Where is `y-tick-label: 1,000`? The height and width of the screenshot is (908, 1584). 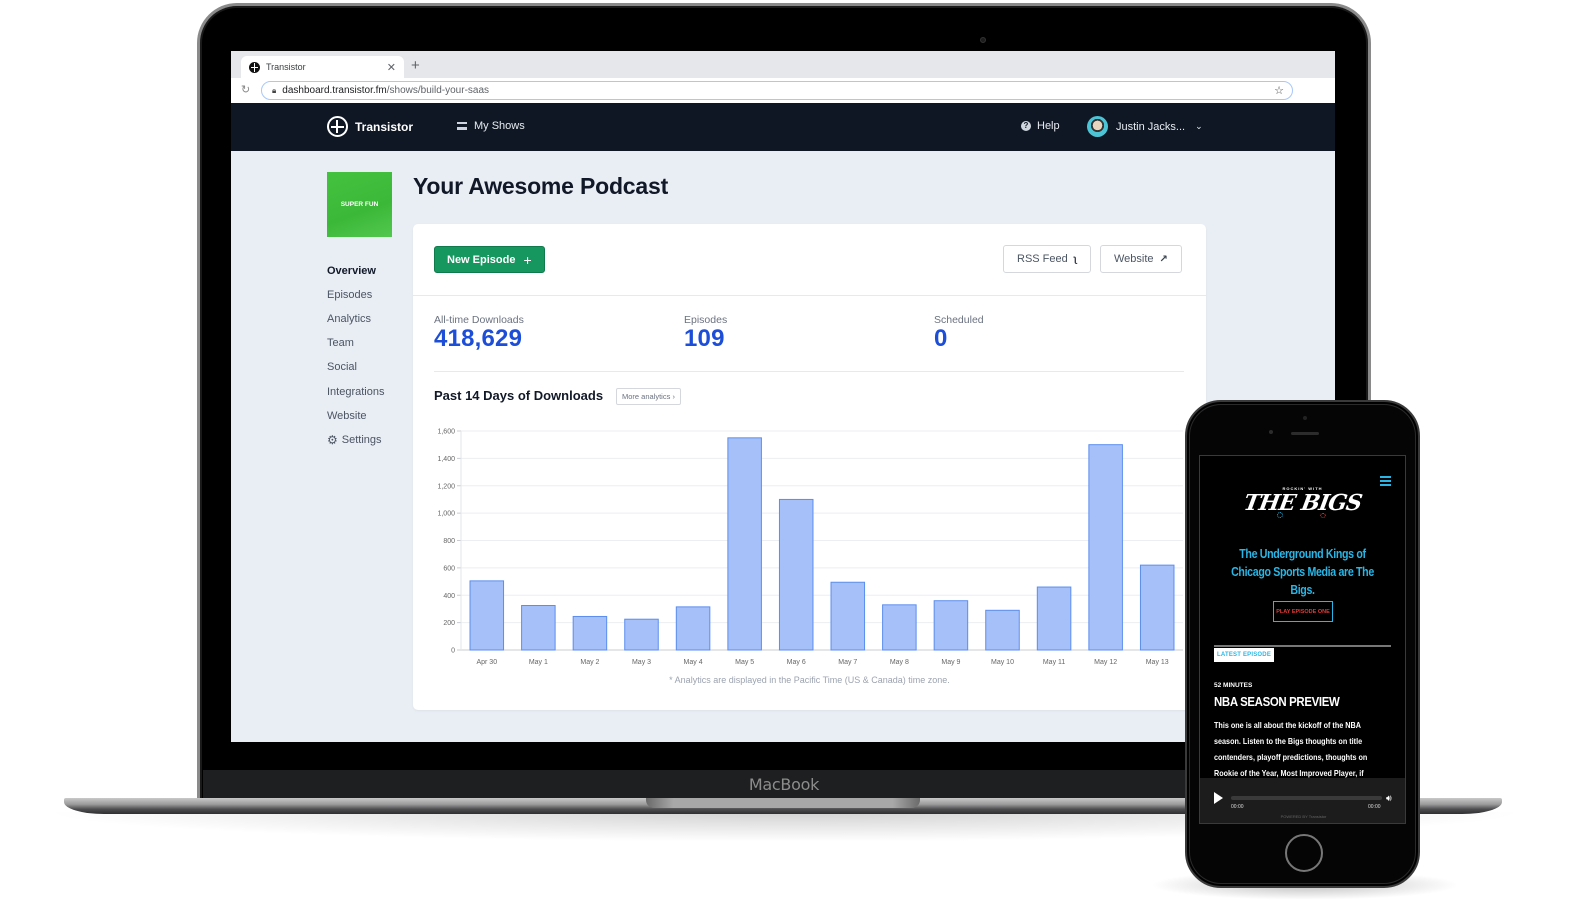 y-tick-label: 1,000 is located at coordinates (446, 514).